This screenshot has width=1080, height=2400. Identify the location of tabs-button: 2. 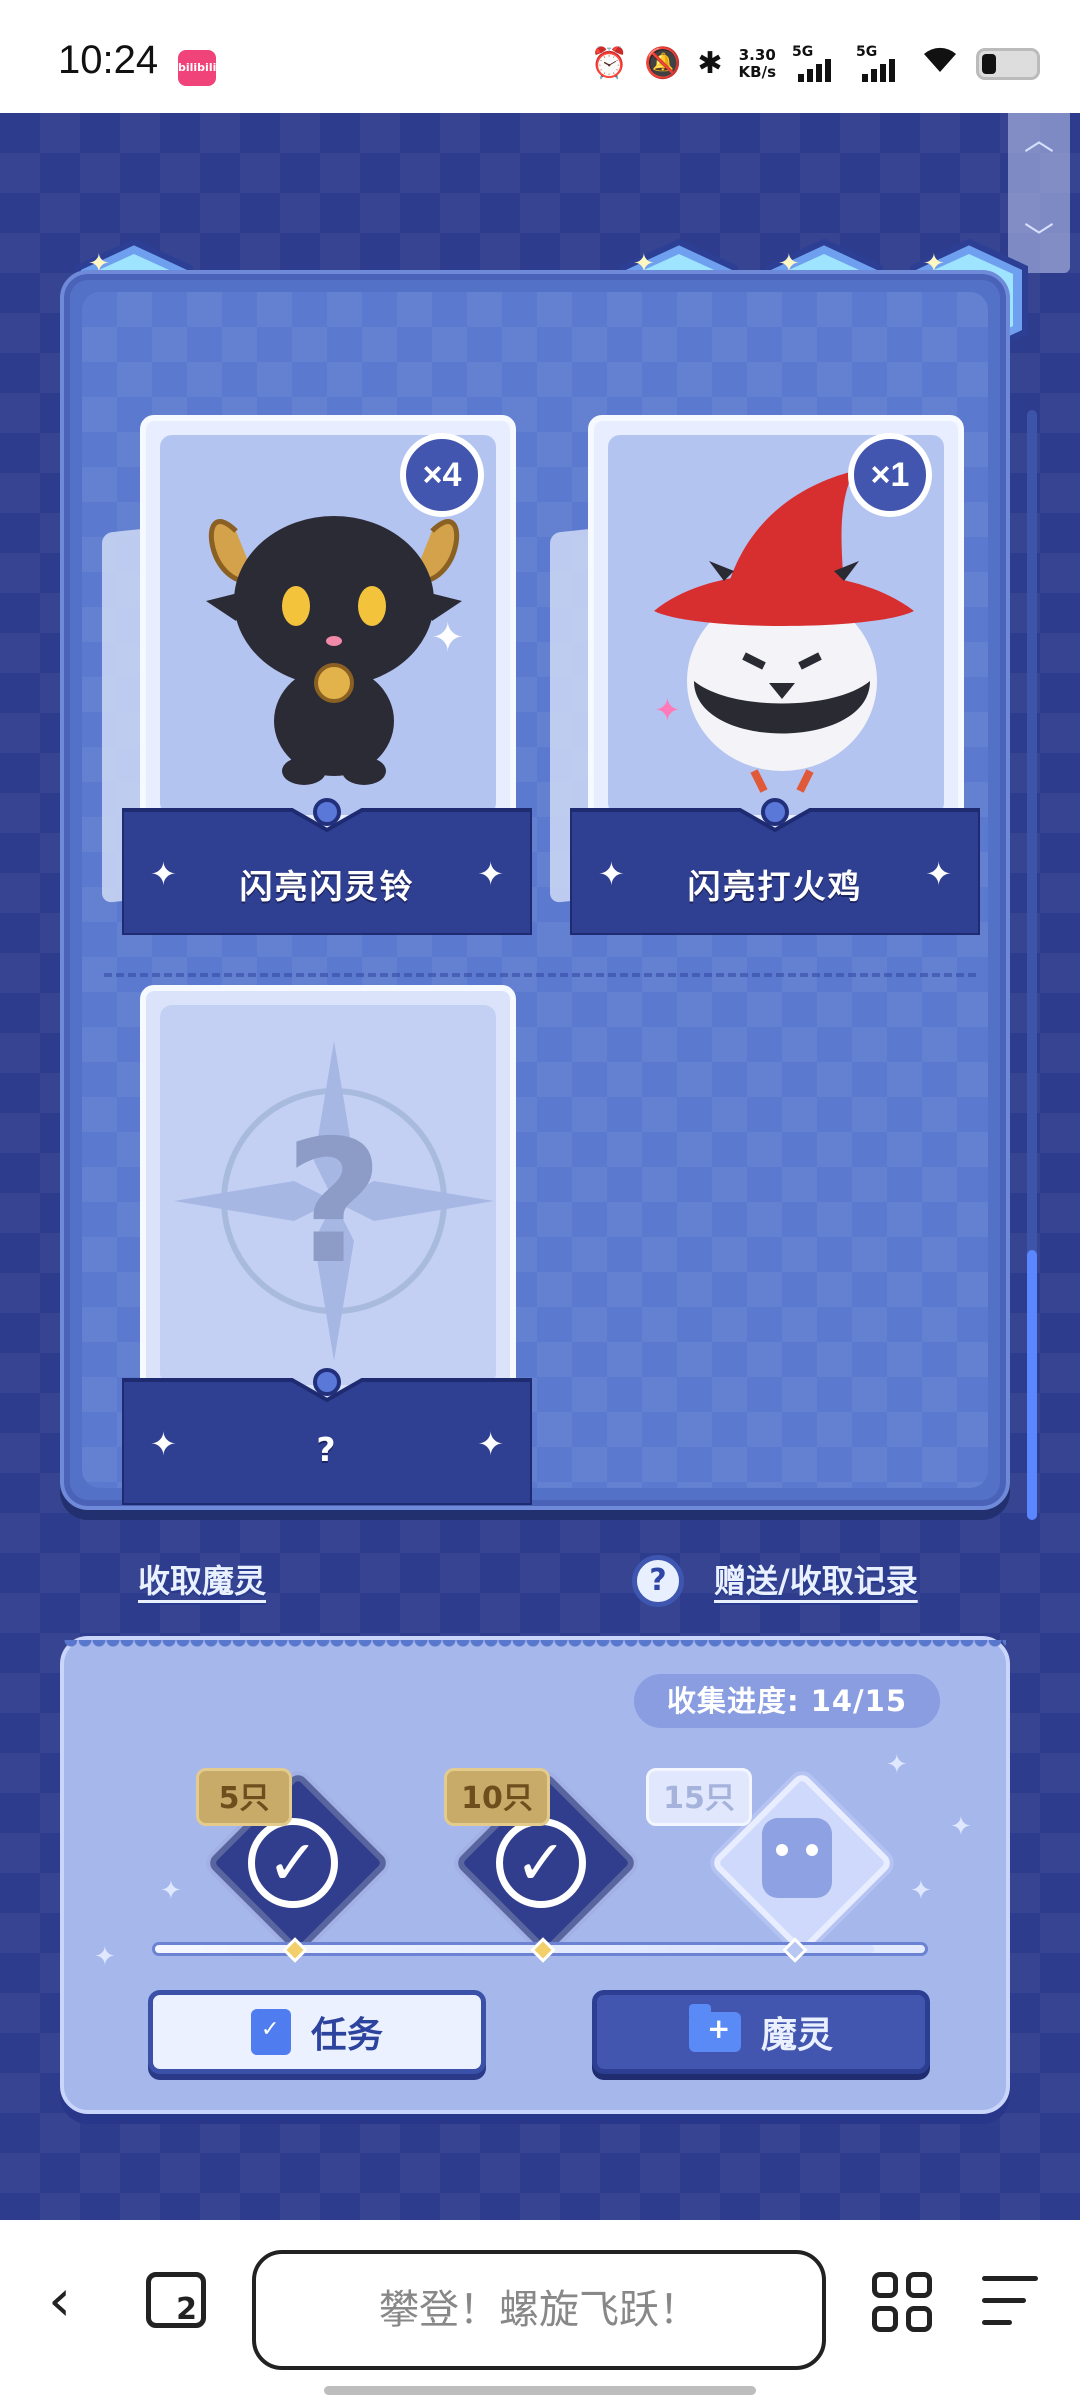
(176, 2300).